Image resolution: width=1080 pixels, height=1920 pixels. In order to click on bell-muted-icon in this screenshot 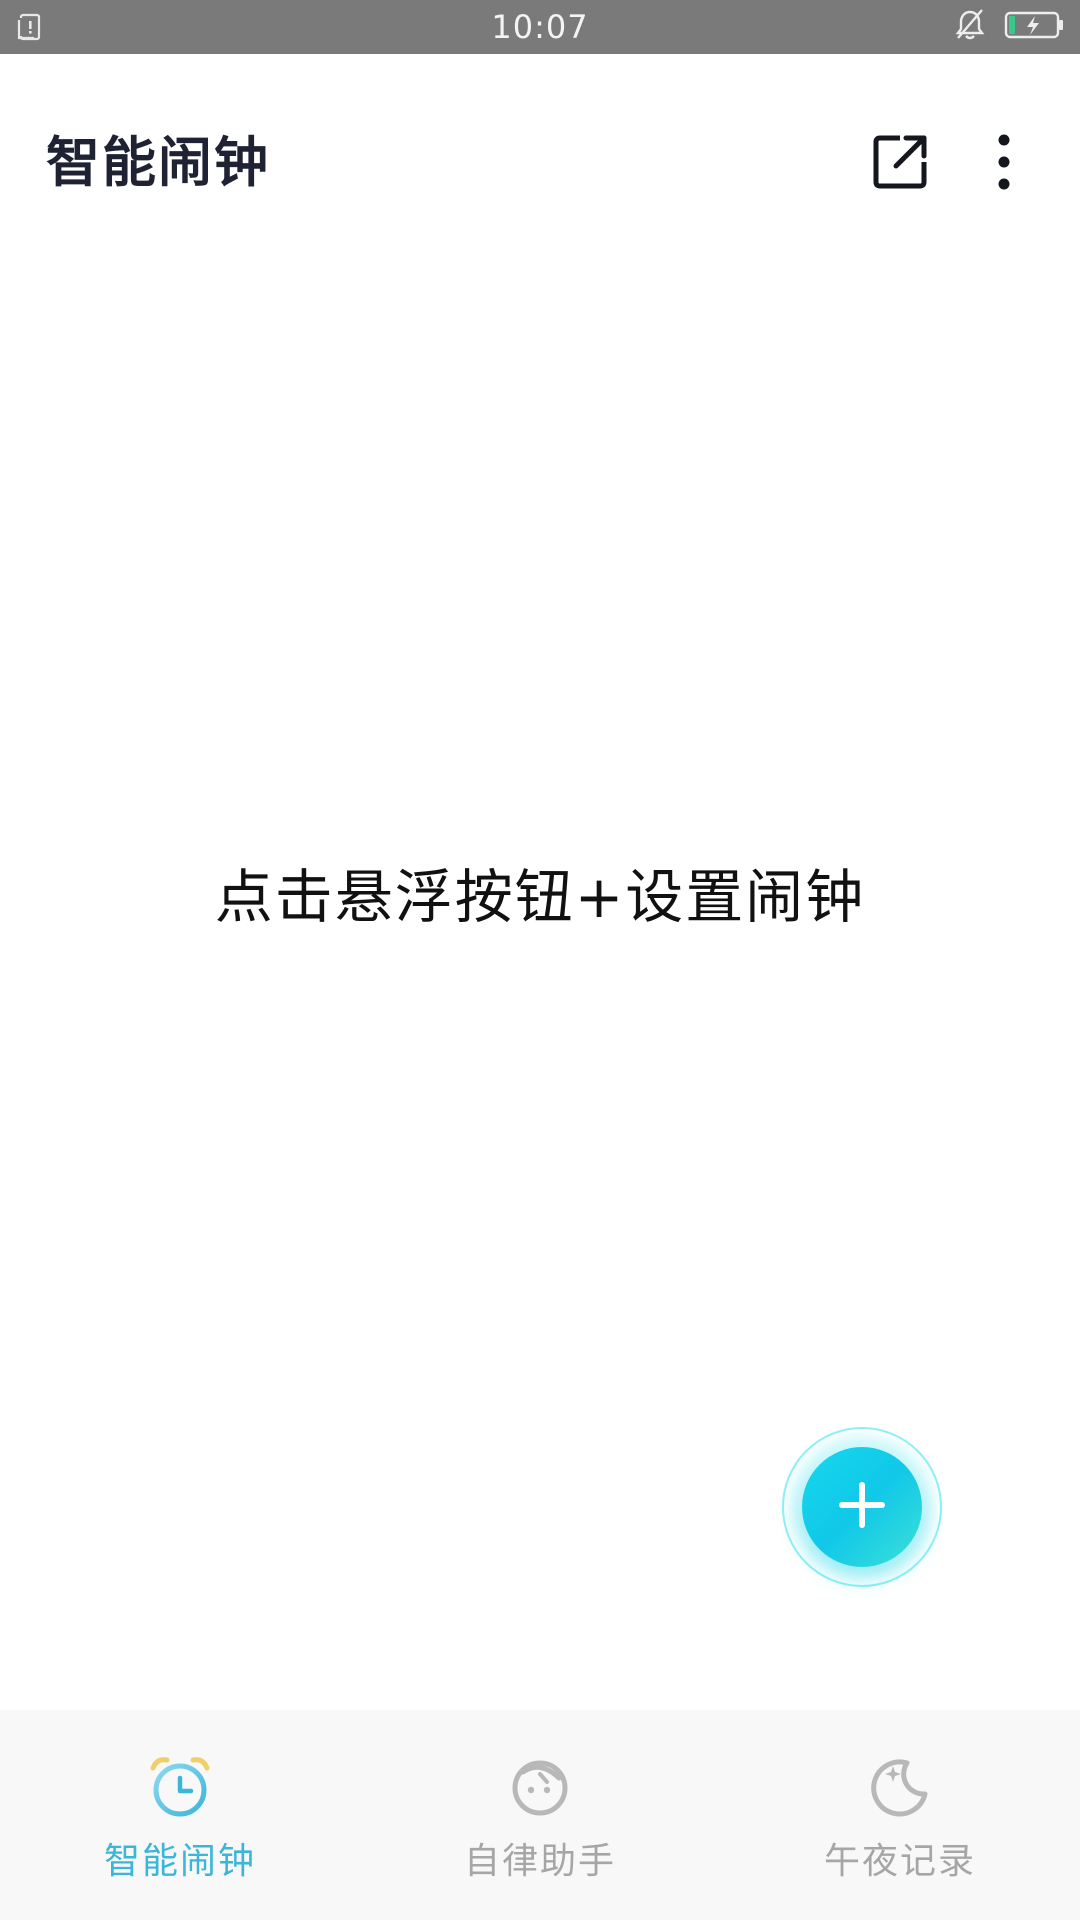, I will do `click(970, 27)`.